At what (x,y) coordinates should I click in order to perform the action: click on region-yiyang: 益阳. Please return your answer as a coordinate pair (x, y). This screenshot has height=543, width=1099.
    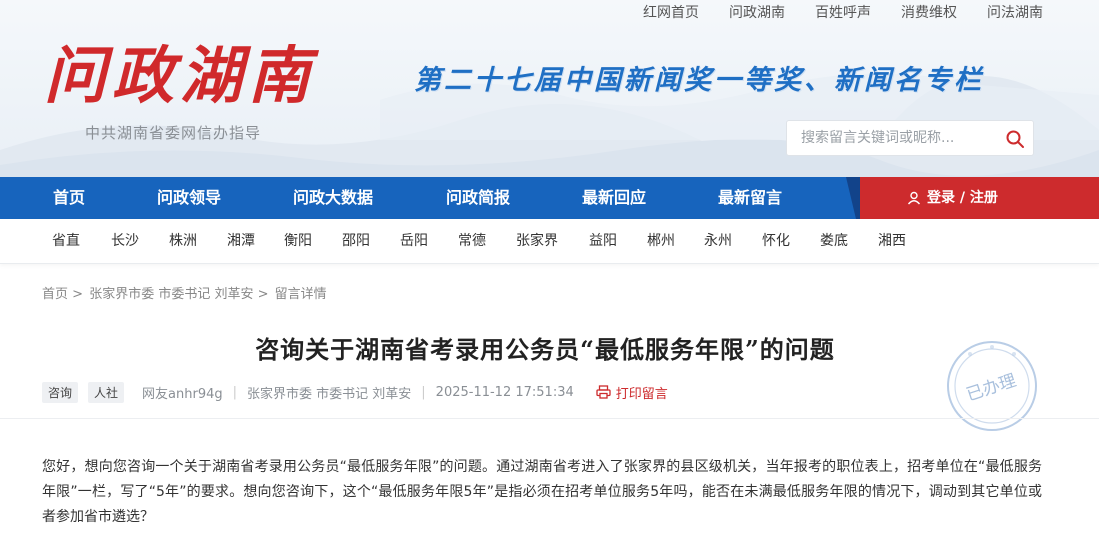
    Looking at the image, I should click on (603, 241).